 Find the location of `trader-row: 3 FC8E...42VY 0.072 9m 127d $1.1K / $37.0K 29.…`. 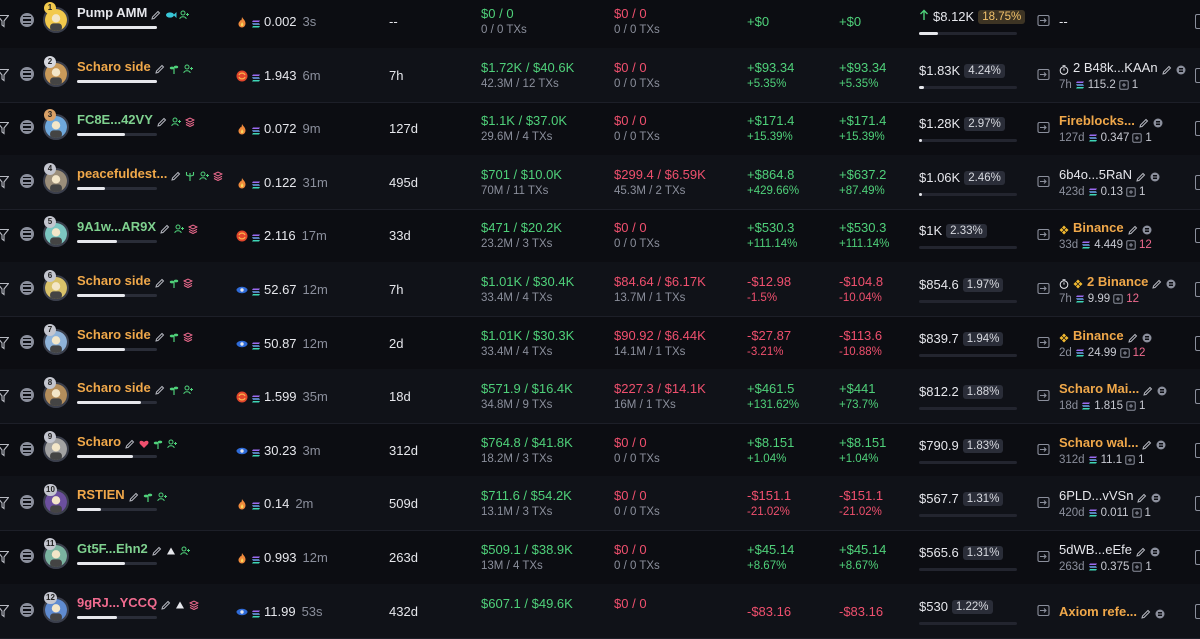

trader-row: 3 FC8E...42VY 0.072 9m 127d $1.1K / $37.0K 29.… is located at coordinates (600, 128).